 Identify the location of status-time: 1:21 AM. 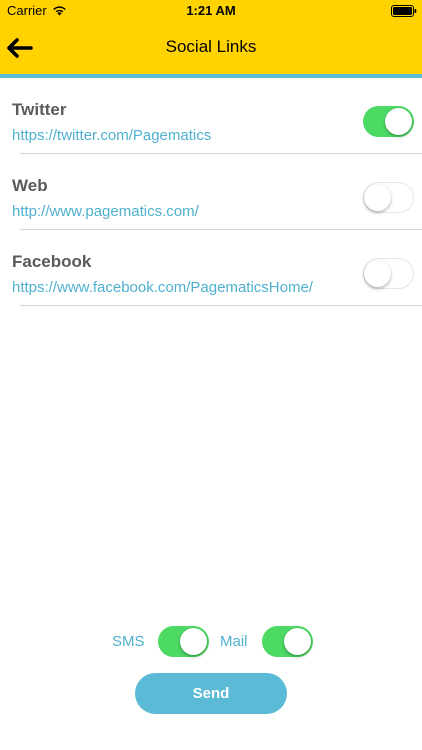
(211, 10).